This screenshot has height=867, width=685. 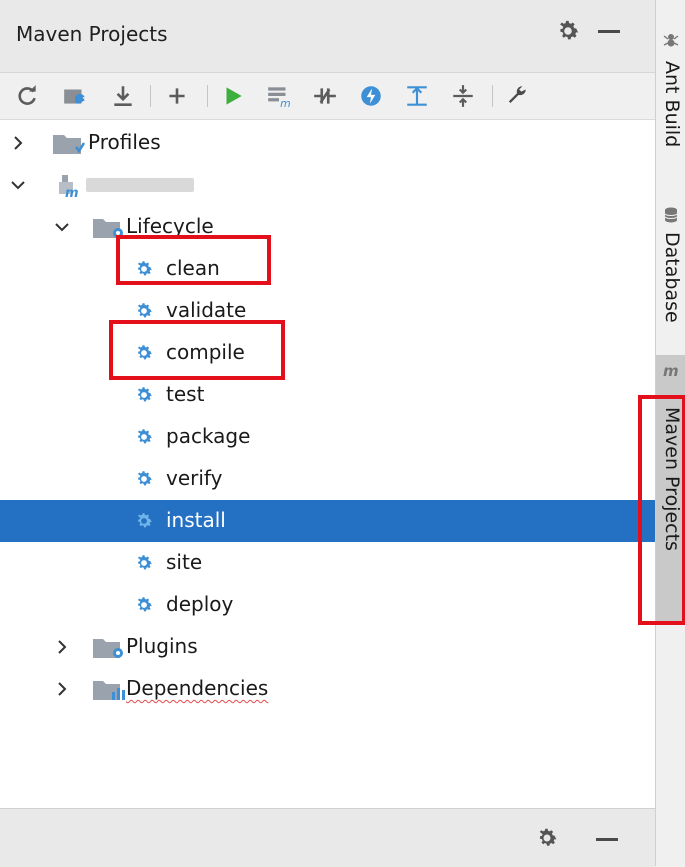 I want to click on lifecycle-goal-package: package, so click(x=327, y=437).